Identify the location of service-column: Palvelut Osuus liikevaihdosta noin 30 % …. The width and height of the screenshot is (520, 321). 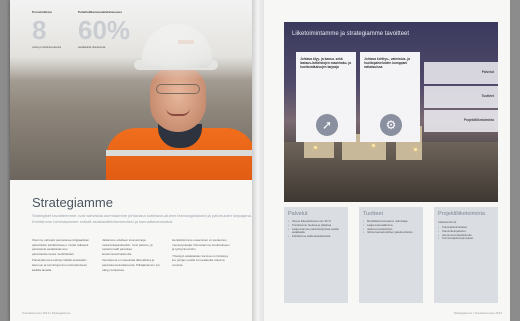
(316, 255).